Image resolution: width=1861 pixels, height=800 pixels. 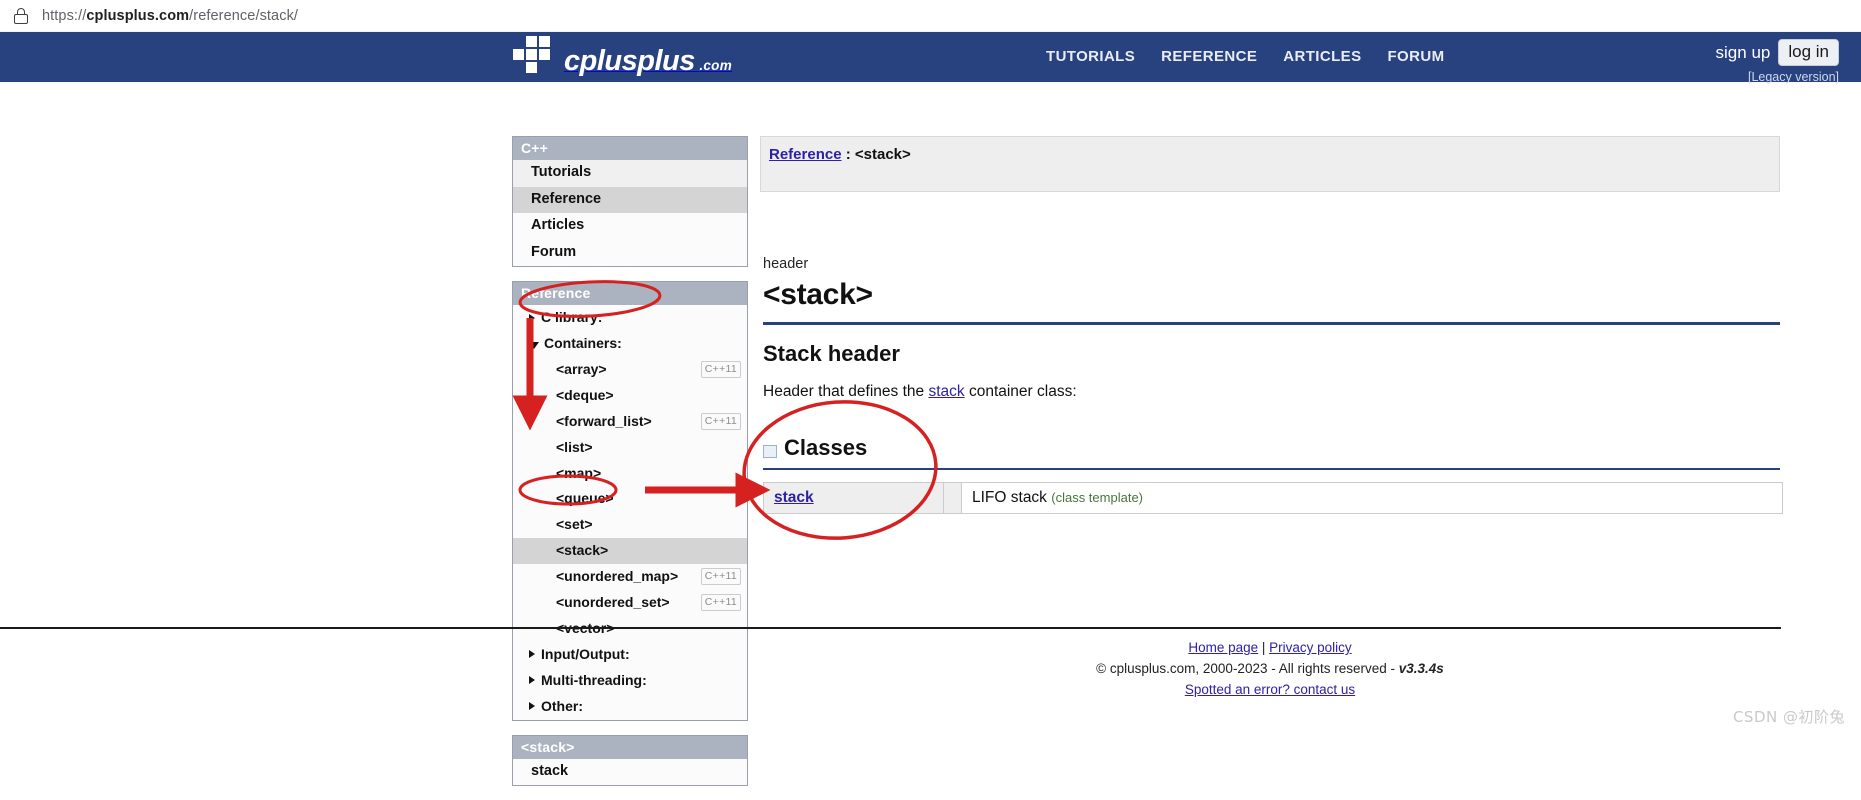 I want to click on tree-item-set: <set>, so click(x=630, y=525).